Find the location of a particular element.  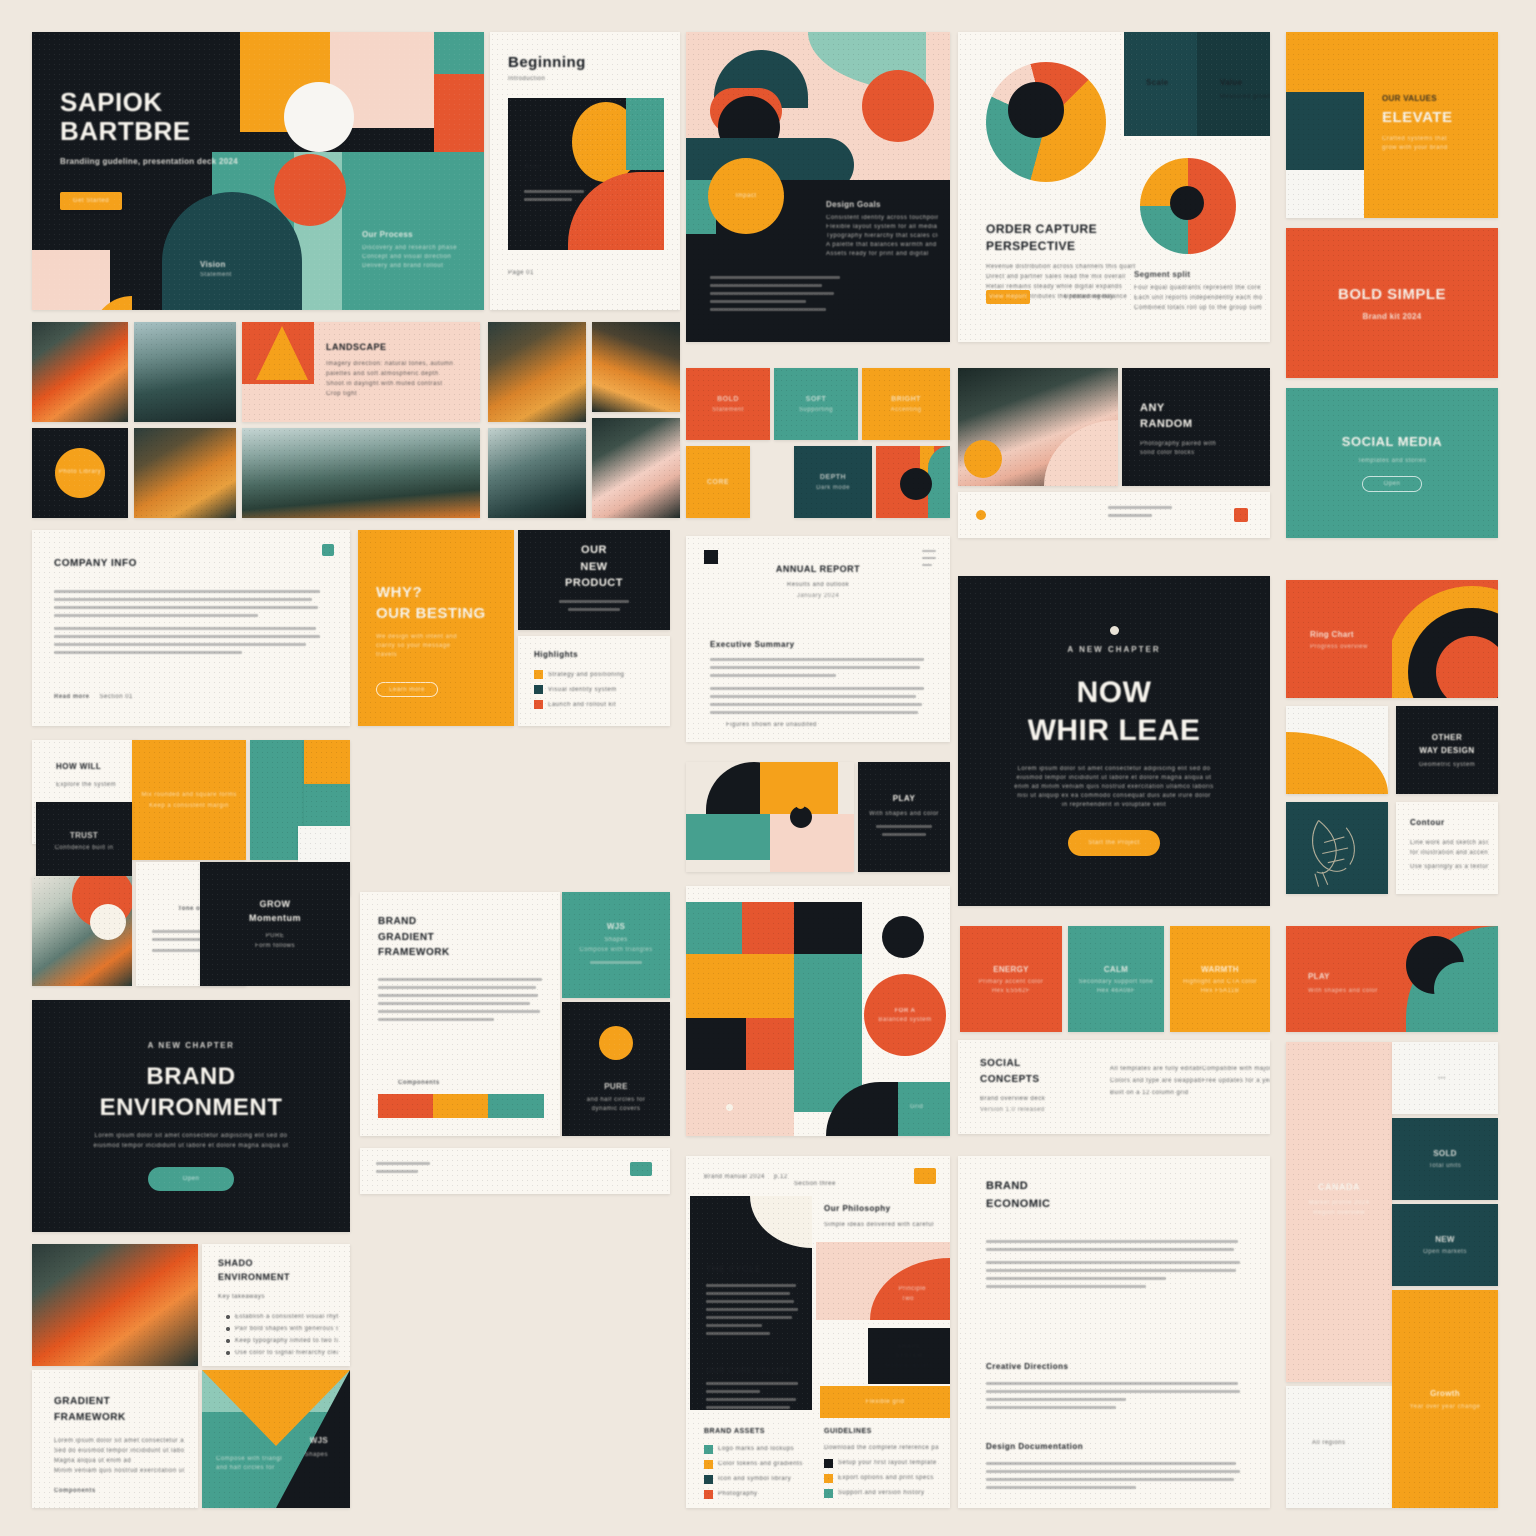

longform-footer-label: Read more is located at coordinates (72, 697).